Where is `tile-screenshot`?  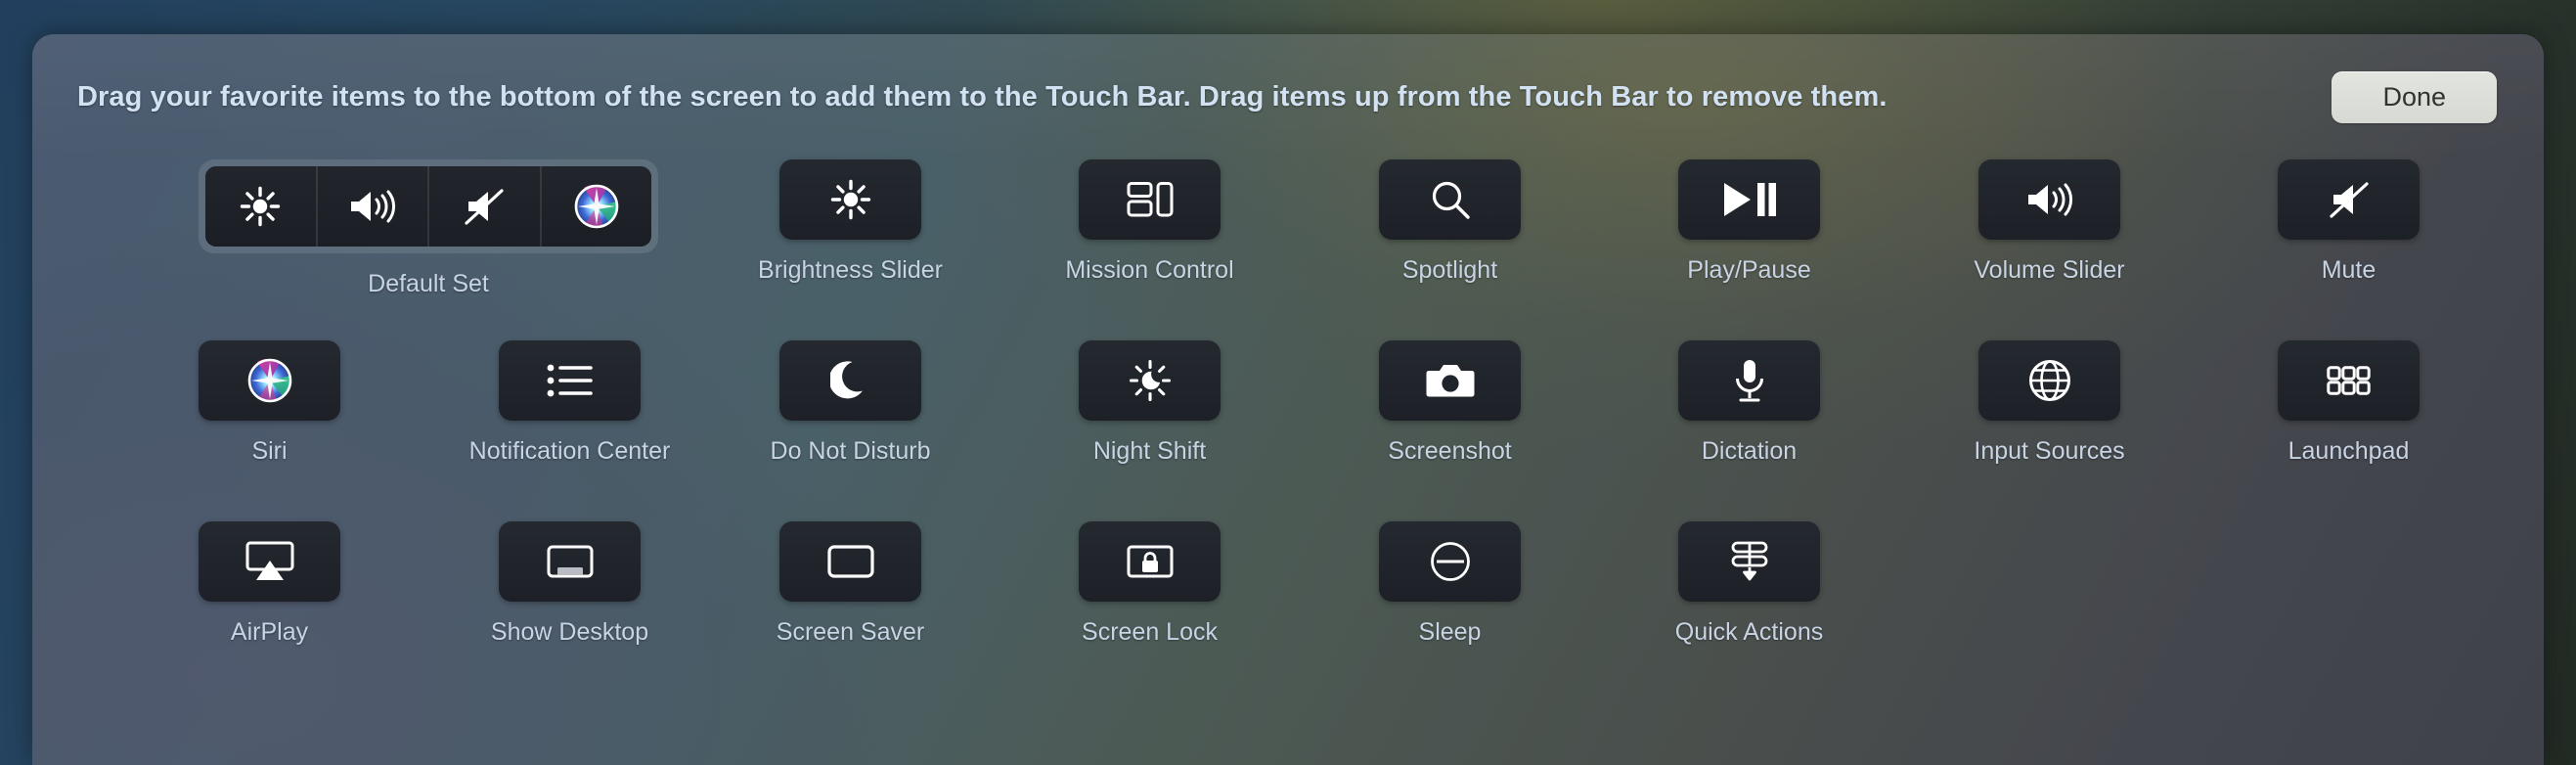 tile-screenshot is located at coordinates (1450, 380).